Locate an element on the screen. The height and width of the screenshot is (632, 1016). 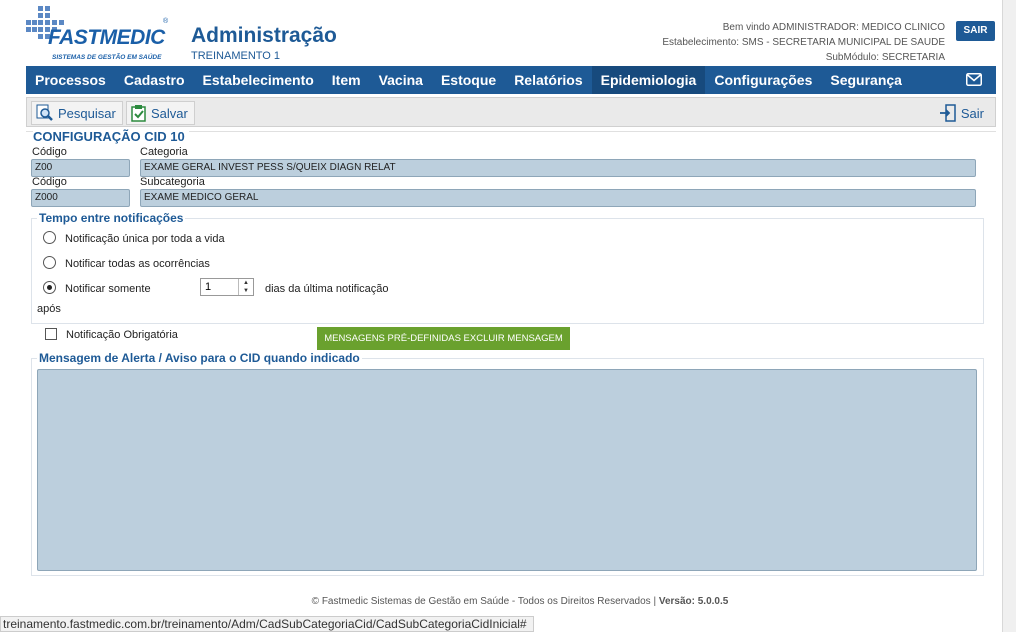
category-code-field: Z00 is located at coordinates (80, 168).